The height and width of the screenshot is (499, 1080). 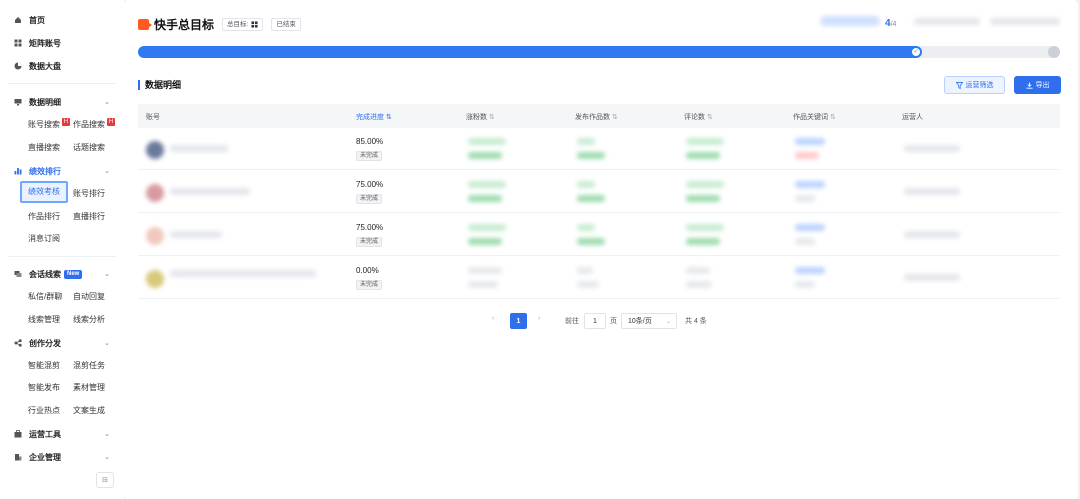 I want to click on filter-icon, so click(x=959, y=85).